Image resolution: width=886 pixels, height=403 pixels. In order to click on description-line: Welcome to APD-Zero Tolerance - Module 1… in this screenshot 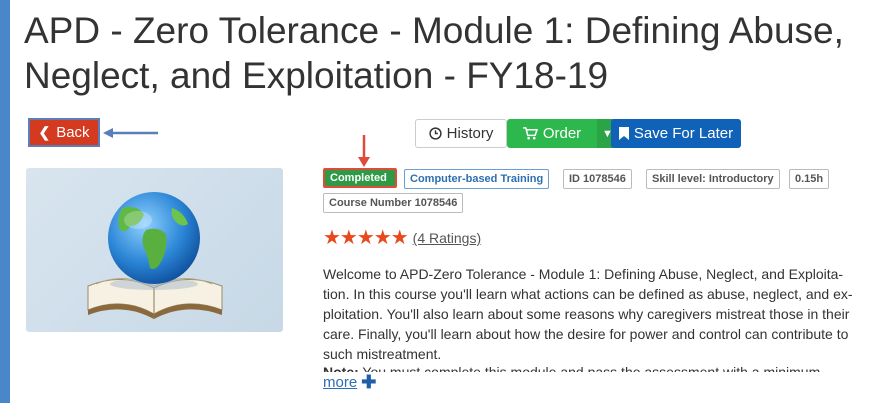, I will do `click(583, 274)`.